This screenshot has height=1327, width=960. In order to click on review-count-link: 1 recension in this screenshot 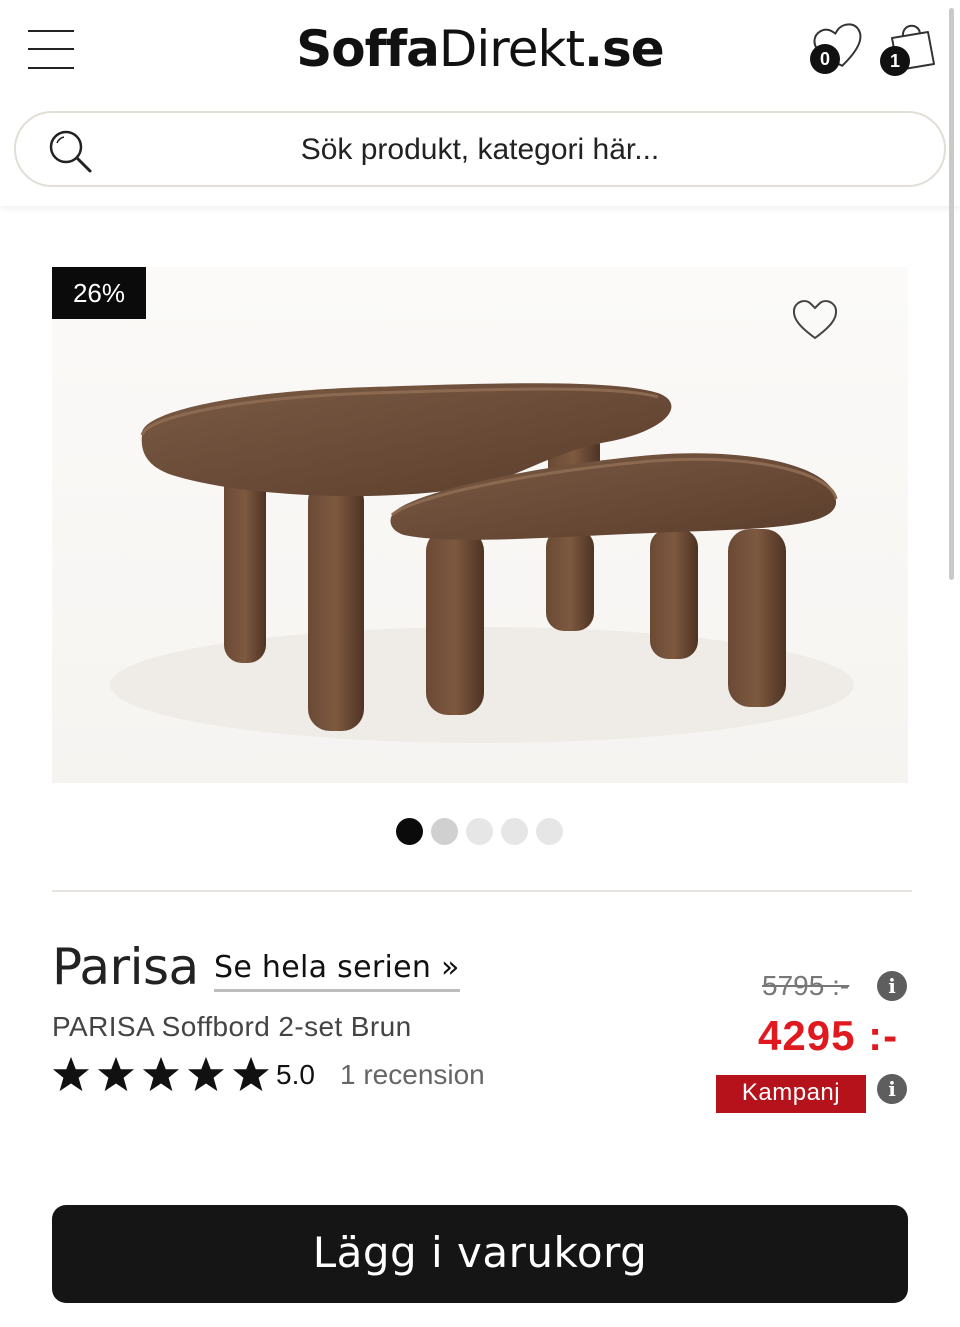, I will do `click(412, 1075)`.